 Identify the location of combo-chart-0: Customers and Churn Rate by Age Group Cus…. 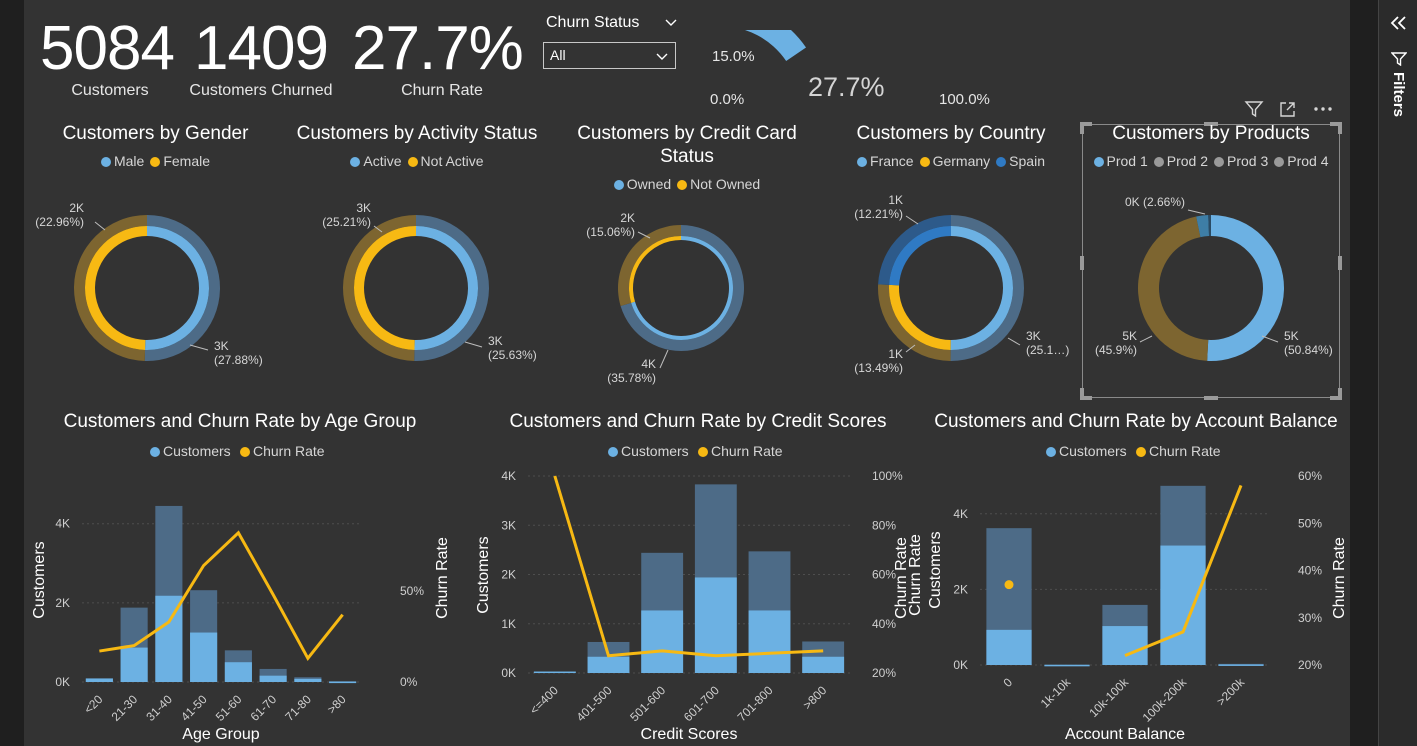
(241, 577).